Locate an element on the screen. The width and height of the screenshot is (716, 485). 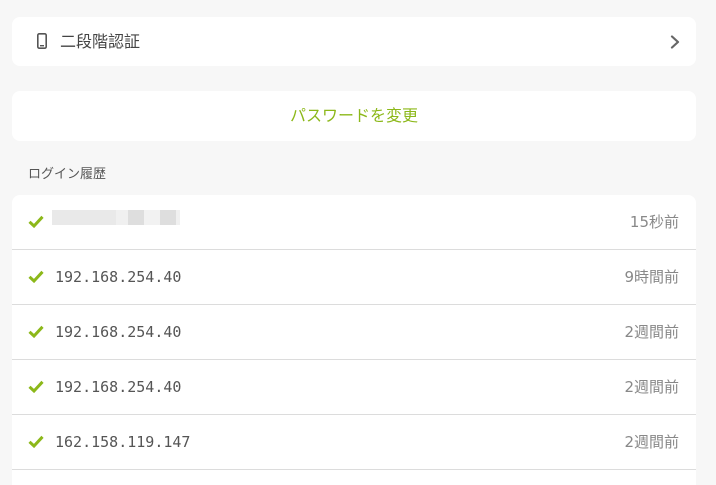
change-password-button: パスワードを変更 is located at coordinates (354, 116).